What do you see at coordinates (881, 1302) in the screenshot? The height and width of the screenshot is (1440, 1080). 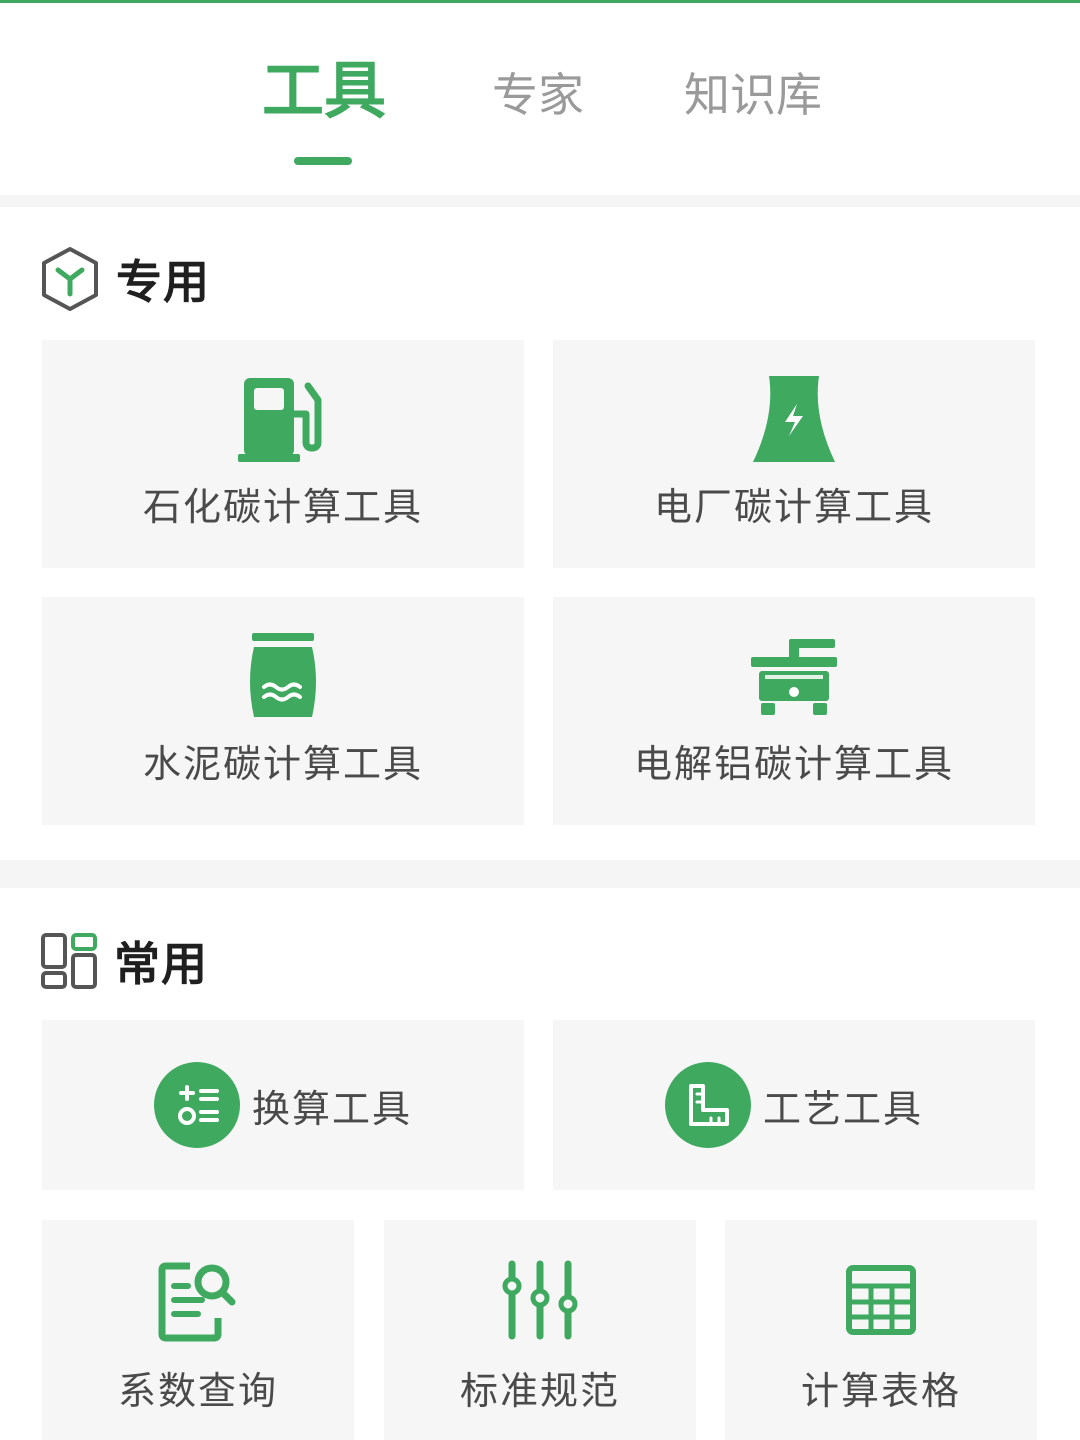 I see `table-icon` at bounding box center [881, 1302].